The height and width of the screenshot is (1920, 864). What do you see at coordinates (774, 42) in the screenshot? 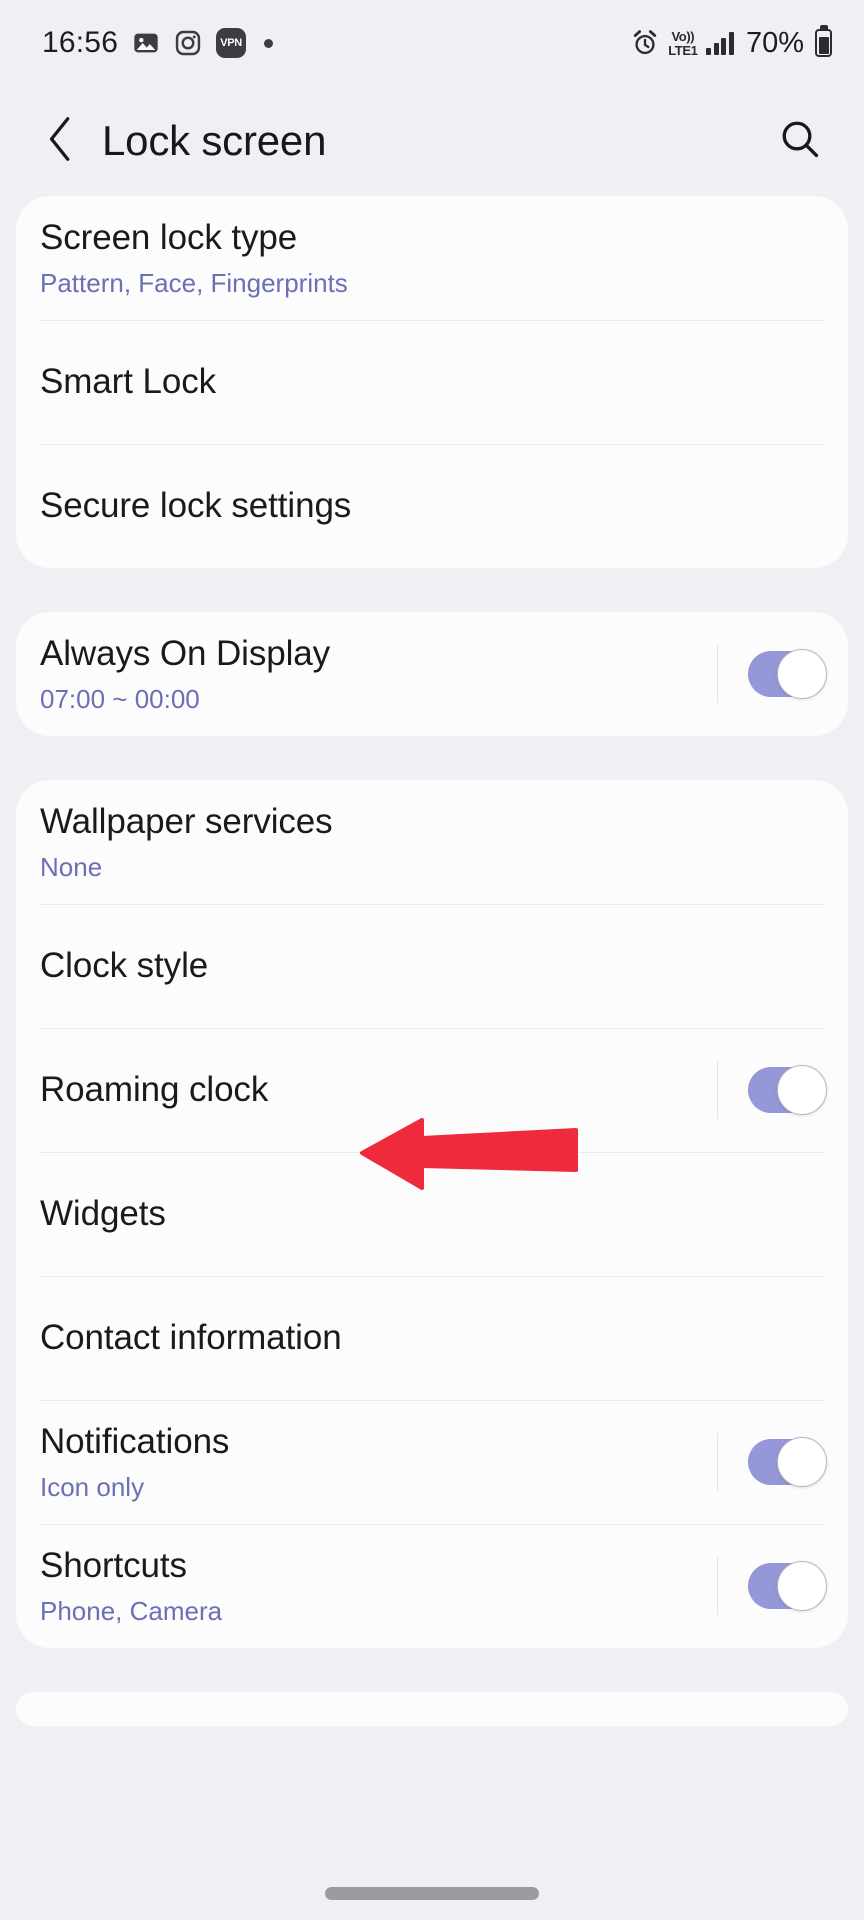
I see `battery-percent-label: 70%` at bounding box center [774, 42].